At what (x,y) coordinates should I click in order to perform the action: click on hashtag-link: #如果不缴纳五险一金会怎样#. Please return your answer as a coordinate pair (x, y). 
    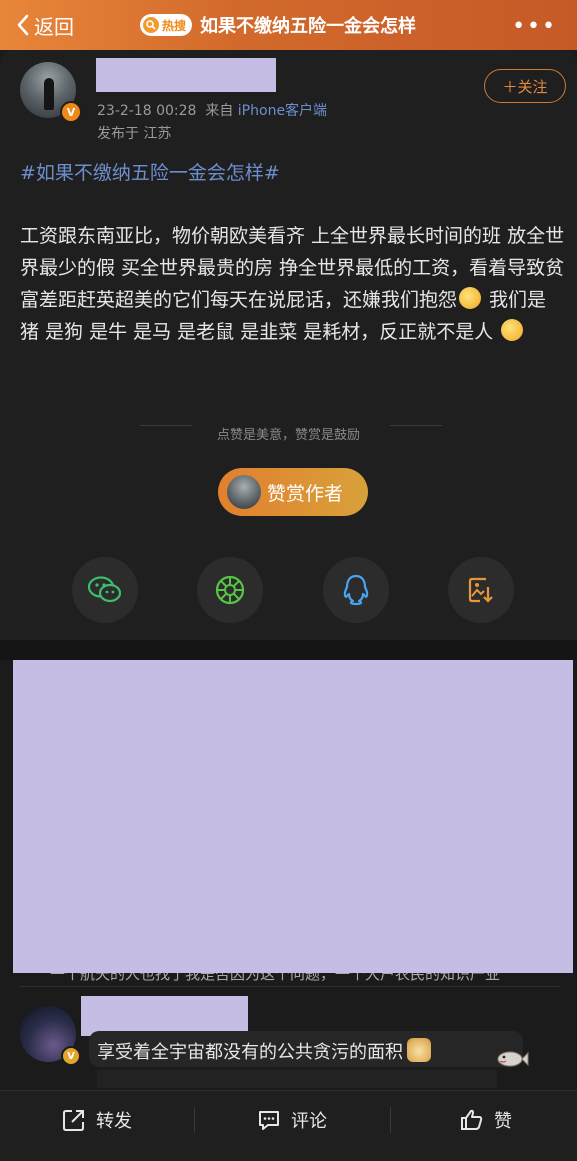
    Looking at the image, I should click on (150, 171).